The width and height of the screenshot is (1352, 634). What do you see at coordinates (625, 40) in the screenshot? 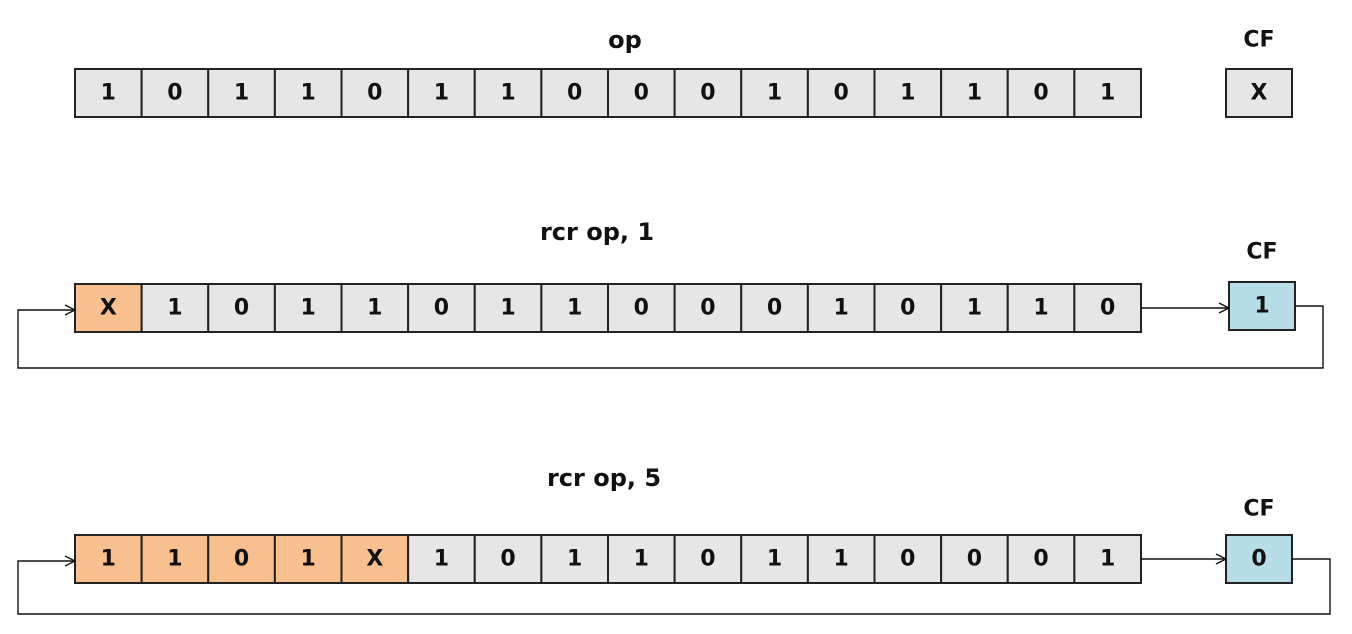
I see `row-title: op` at bounding box center [625, 40].